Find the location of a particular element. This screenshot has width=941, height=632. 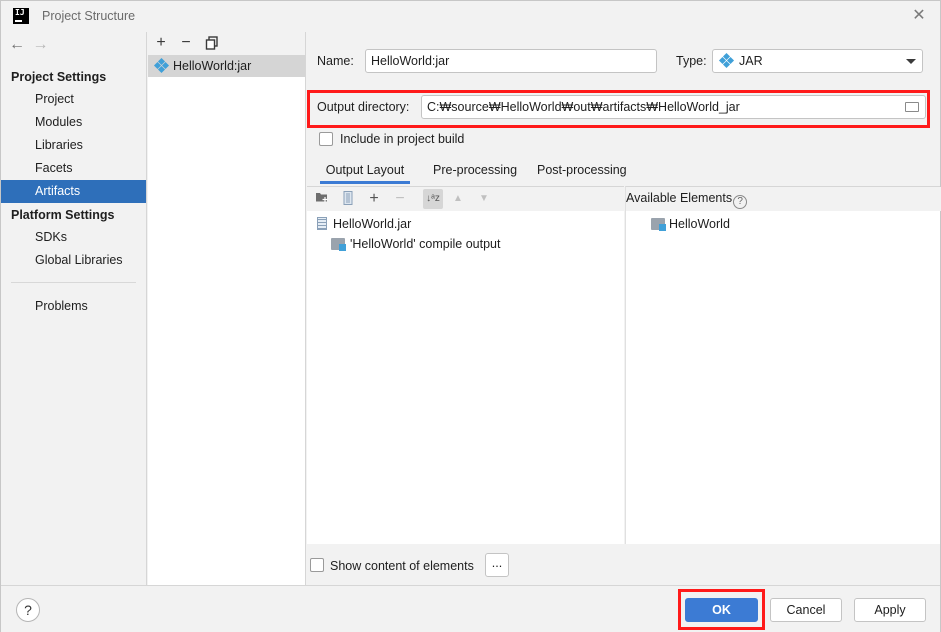

sidebar-item-facets: Facets is located at coordinates (73, 168).